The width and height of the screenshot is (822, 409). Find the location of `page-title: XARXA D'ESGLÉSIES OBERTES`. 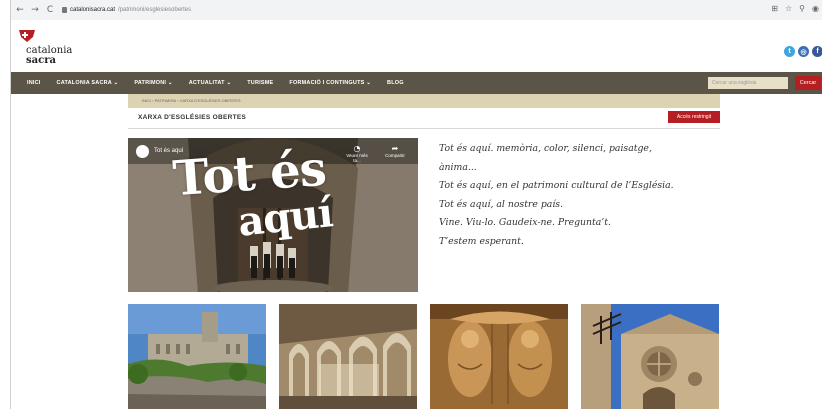

page-title: XARXA D'ESGLÉSIES OBERTES is located at coordinates (192, 117).